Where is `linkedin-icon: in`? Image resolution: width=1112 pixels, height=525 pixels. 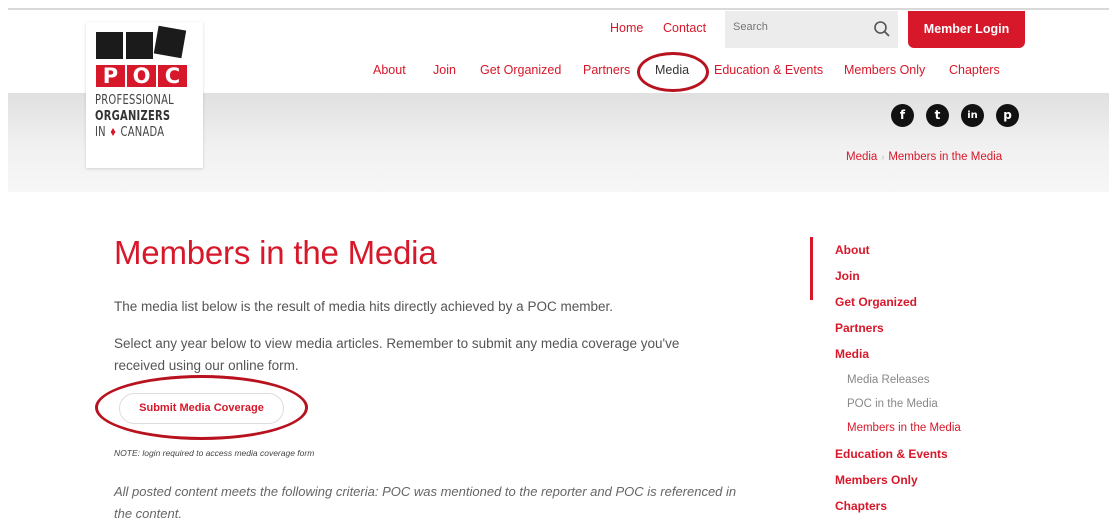
linkedin-icon: in is located at coordinates (972, 115).